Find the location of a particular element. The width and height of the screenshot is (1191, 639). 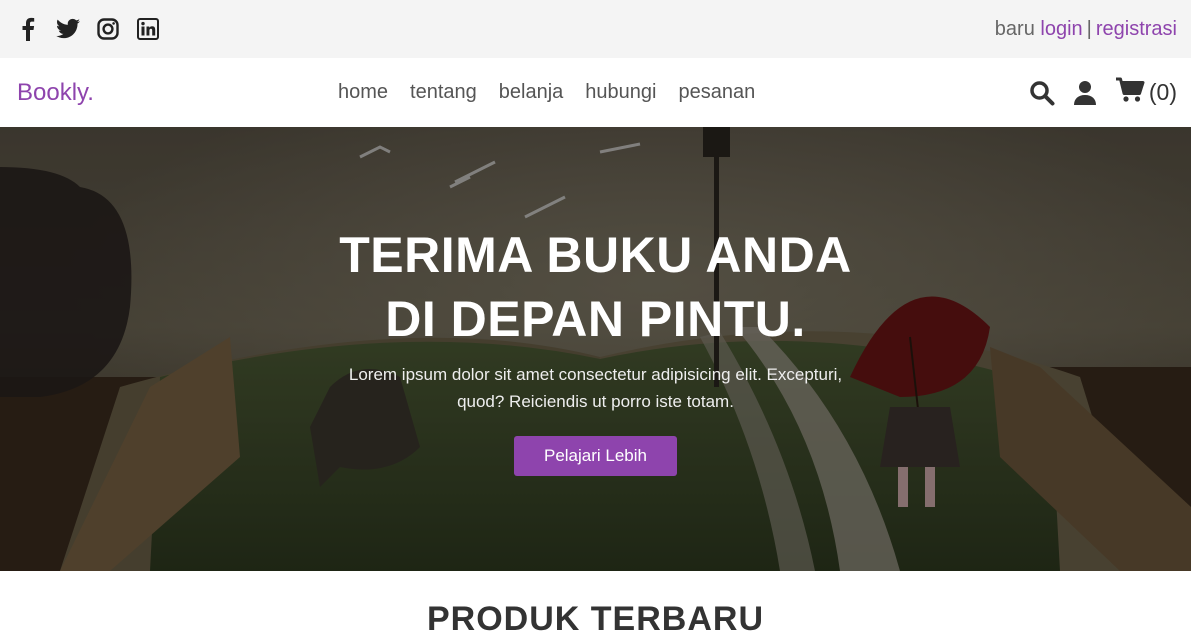

nav-link-pesanan: pesanan is located at coordinates (716, 92).